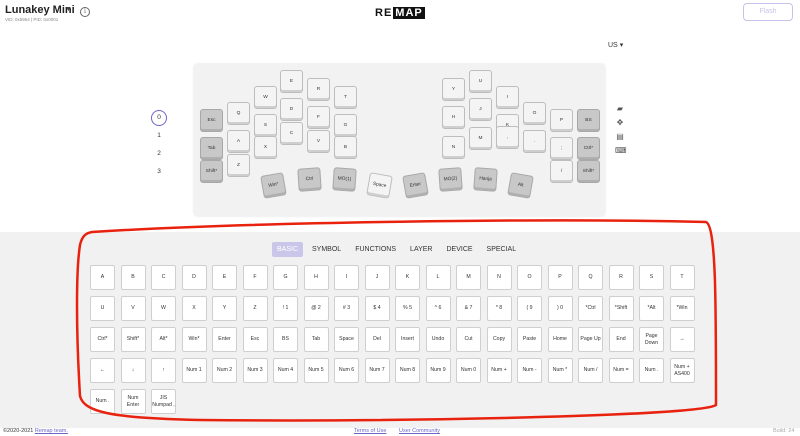 This screenshot has width=800, height=436. What do you see at coordinates (682, 370) in the screenshot?
I see `palette-key: Num + AS400` at bounding box center [682, 370].